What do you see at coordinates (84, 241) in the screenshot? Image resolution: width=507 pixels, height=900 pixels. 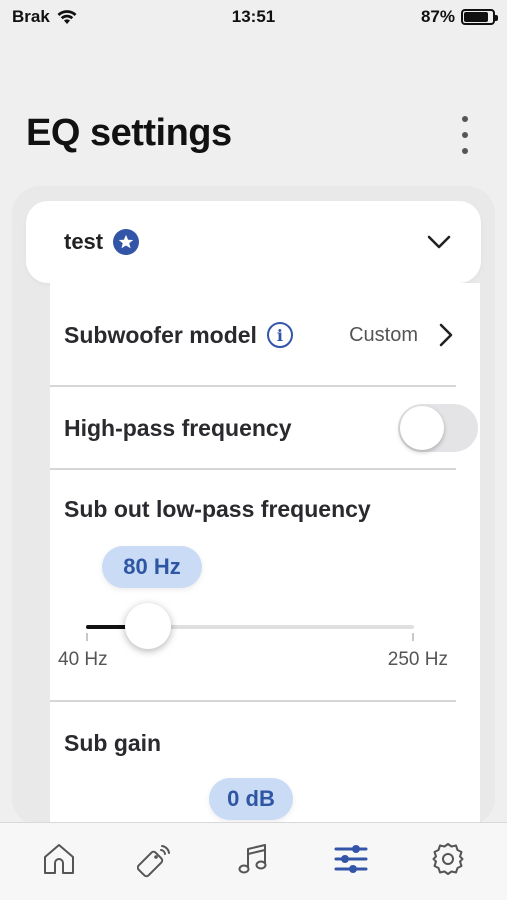 I see `profile-name: test` at bounding box center [84, 241].